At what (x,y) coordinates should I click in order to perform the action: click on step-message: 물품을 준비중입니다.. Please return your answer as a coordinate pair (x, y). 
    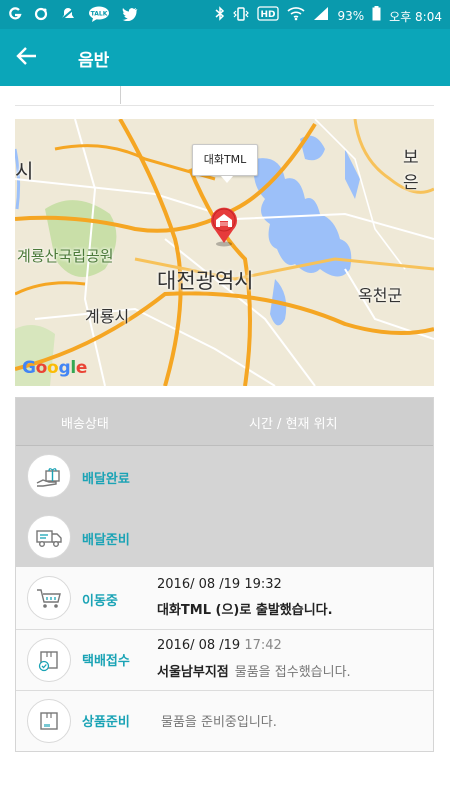
    Looking at the image, I should click on (217, 720).